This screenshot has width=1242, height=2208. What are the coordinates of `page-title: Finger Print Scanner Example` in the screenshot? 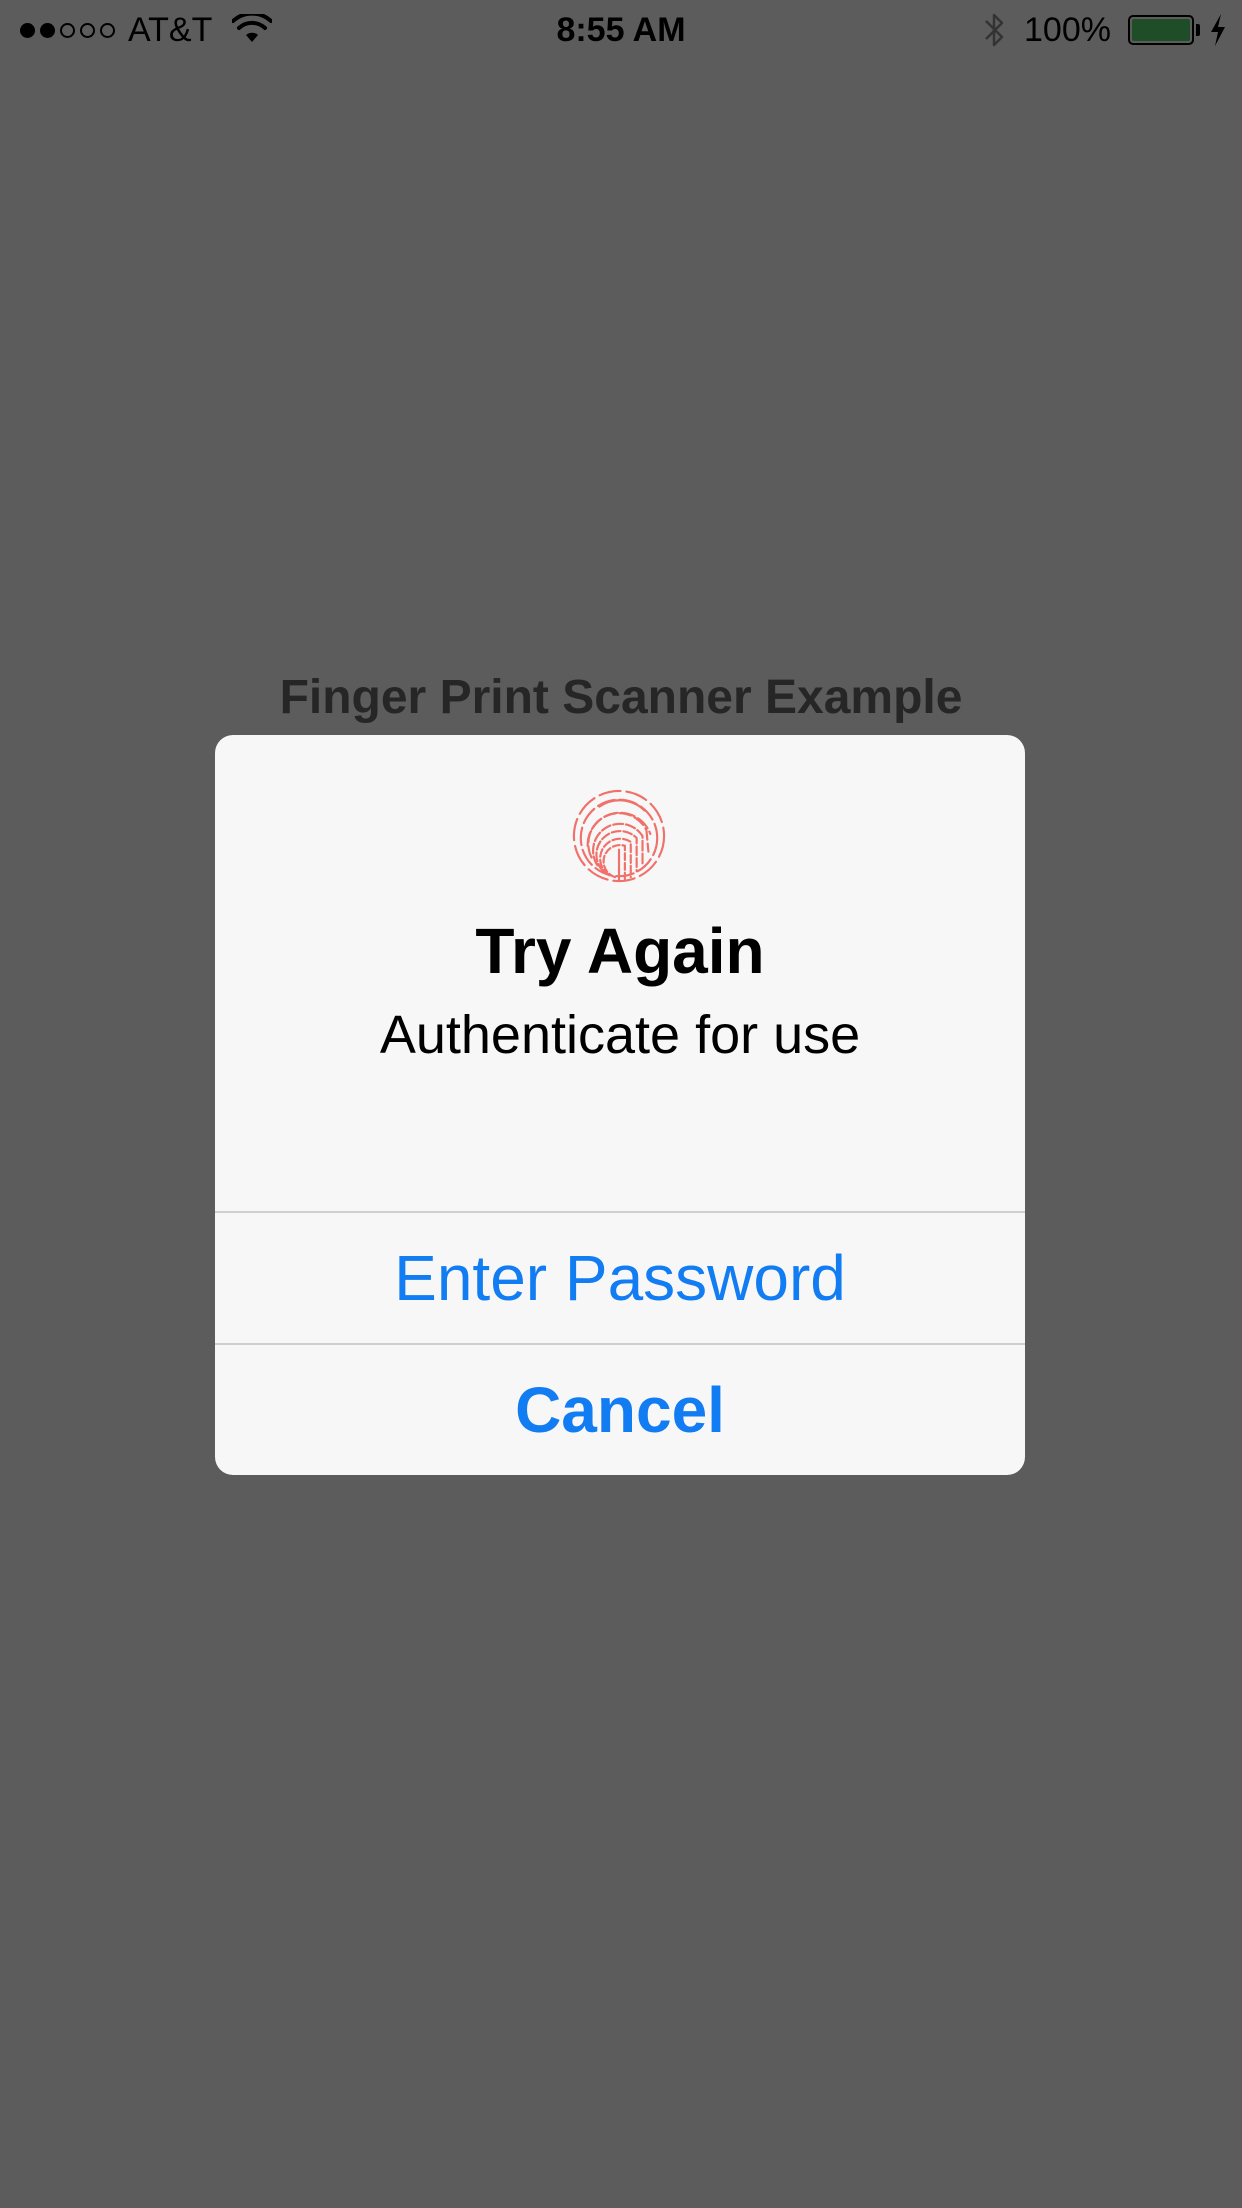 It's located at (621, 697).